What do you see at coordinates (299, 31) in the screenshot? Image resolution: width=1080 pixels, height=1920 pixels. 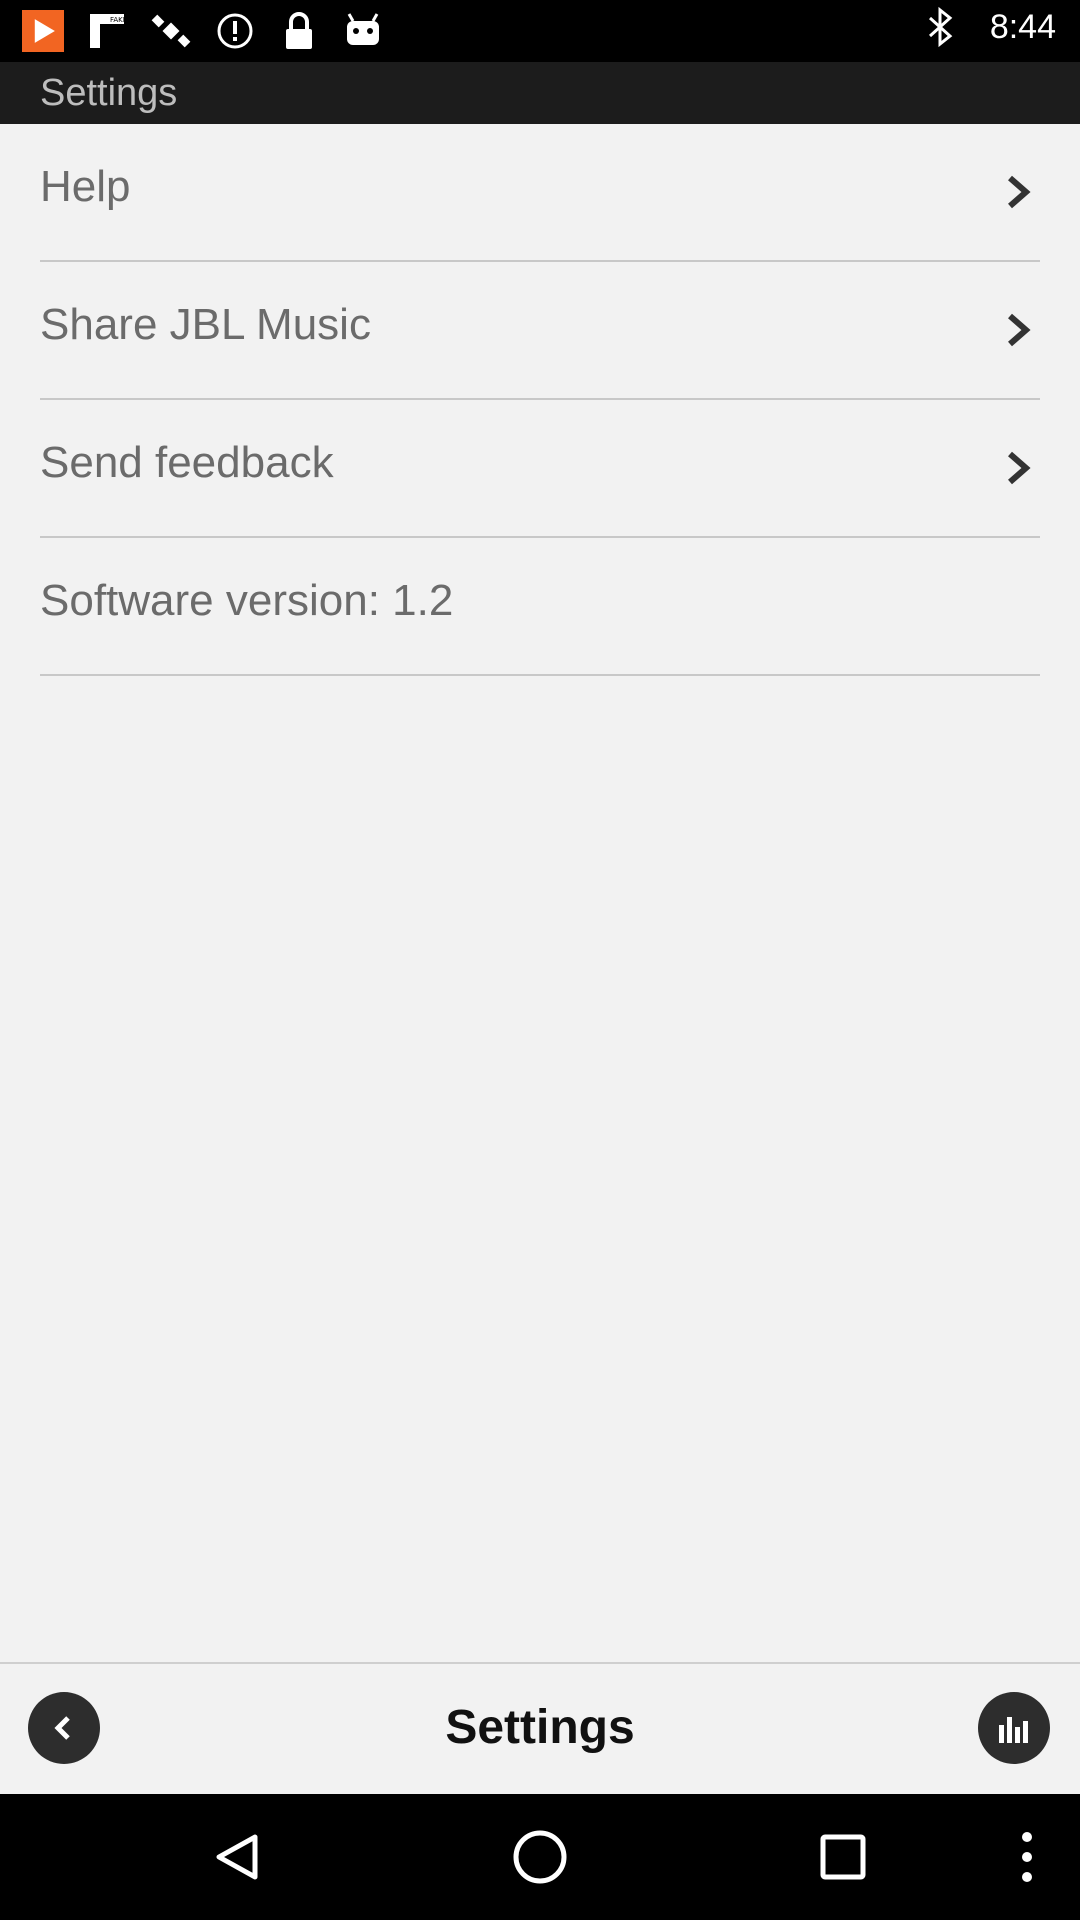 I see `lock-icon` at bounding box center [299, 31].